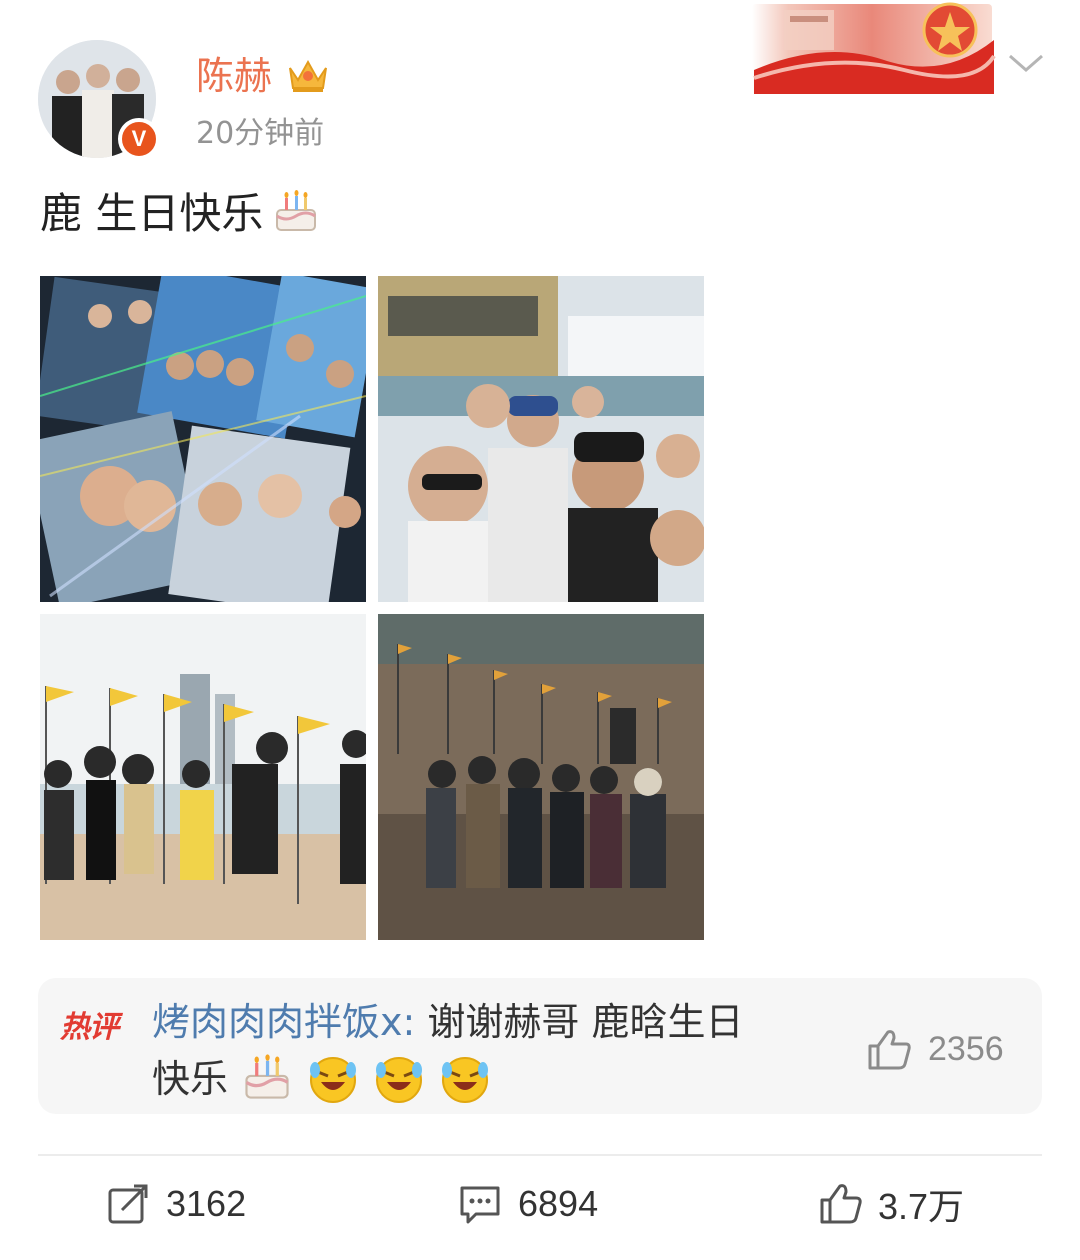 Image resolution: width=1080 pixels, height=1260 pixels. I want to click on author-name: 陈赫, so click(234, 76).